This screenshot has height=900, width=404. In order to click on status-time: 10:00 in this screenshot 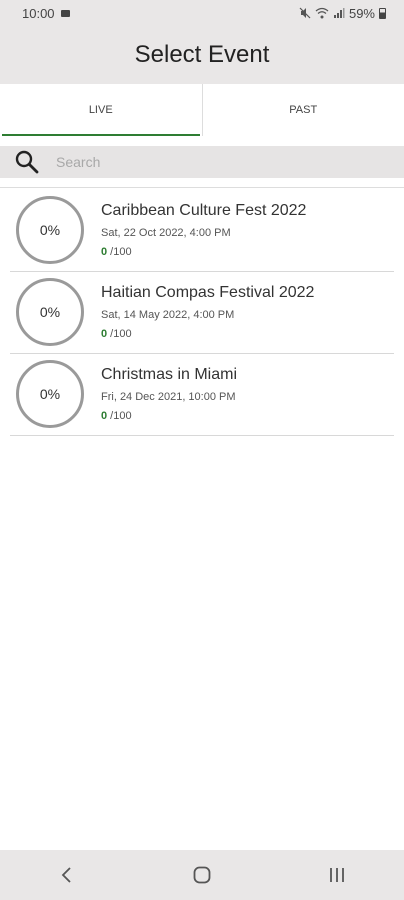, I will do `click(38, 13)`.